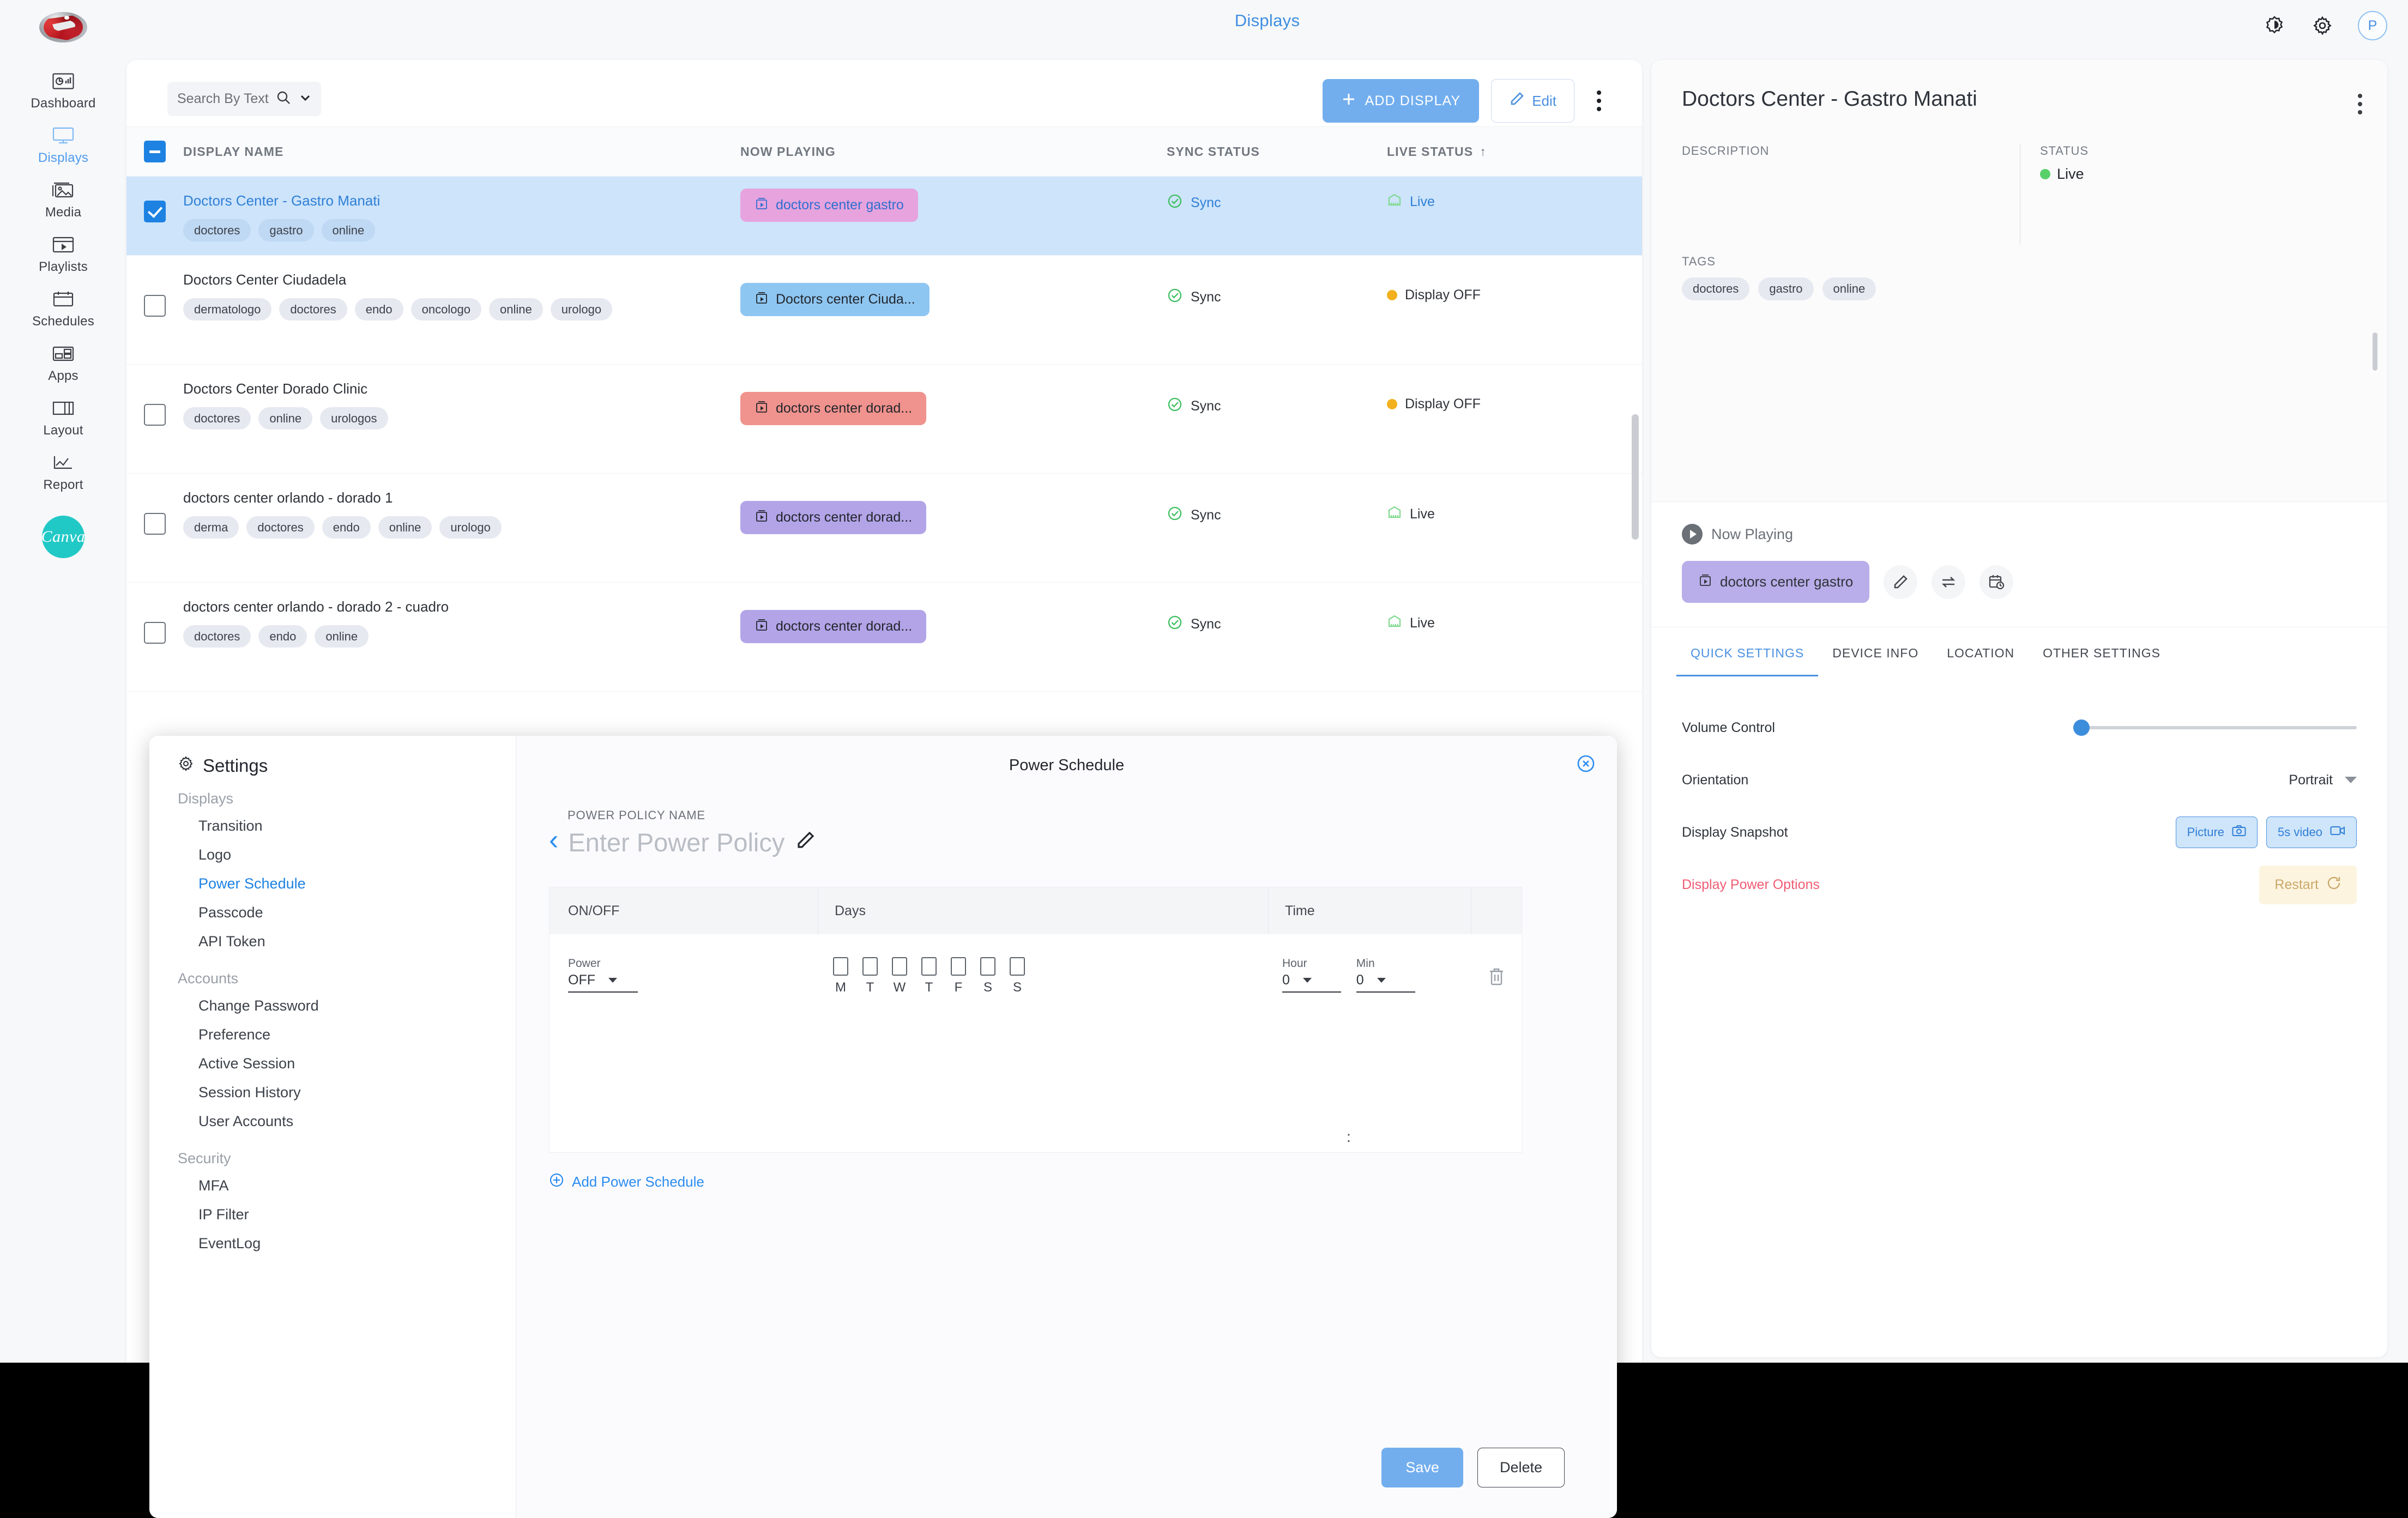  I want to click on settings-item-passcode: Passcode, so click(347, 913).